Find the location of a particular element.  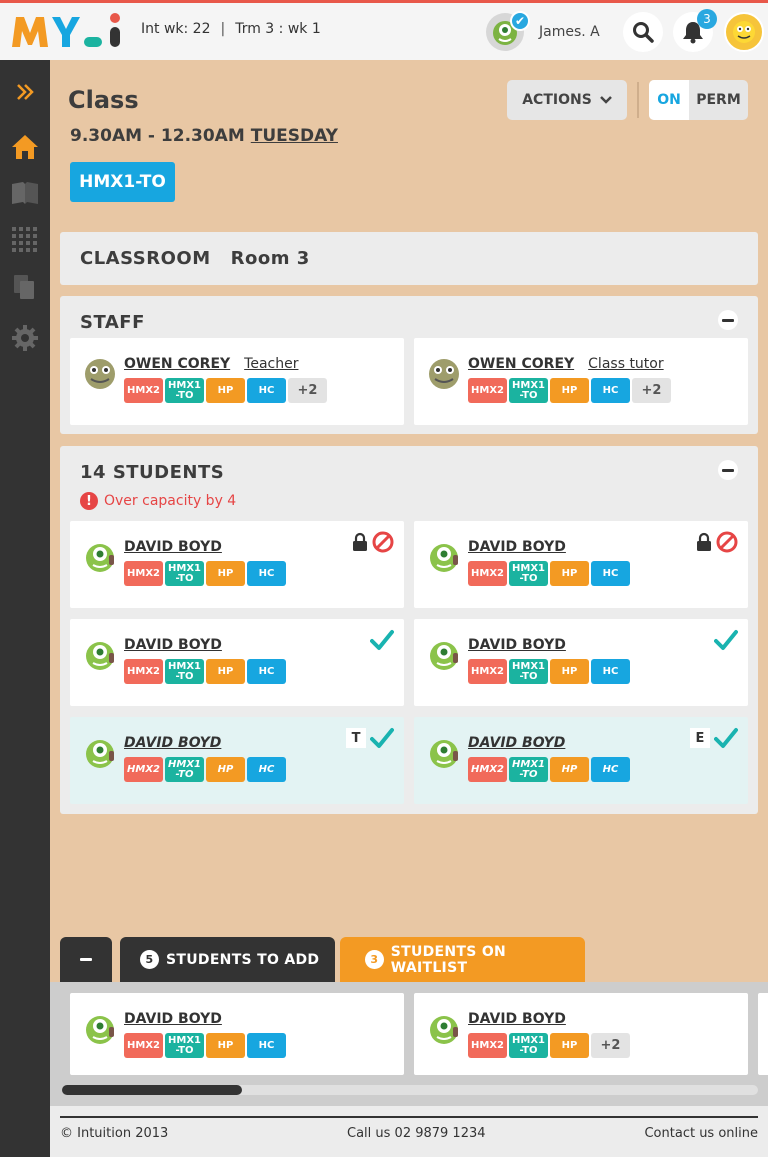

notifications-button: 3 is located at coordinates (695, 30).